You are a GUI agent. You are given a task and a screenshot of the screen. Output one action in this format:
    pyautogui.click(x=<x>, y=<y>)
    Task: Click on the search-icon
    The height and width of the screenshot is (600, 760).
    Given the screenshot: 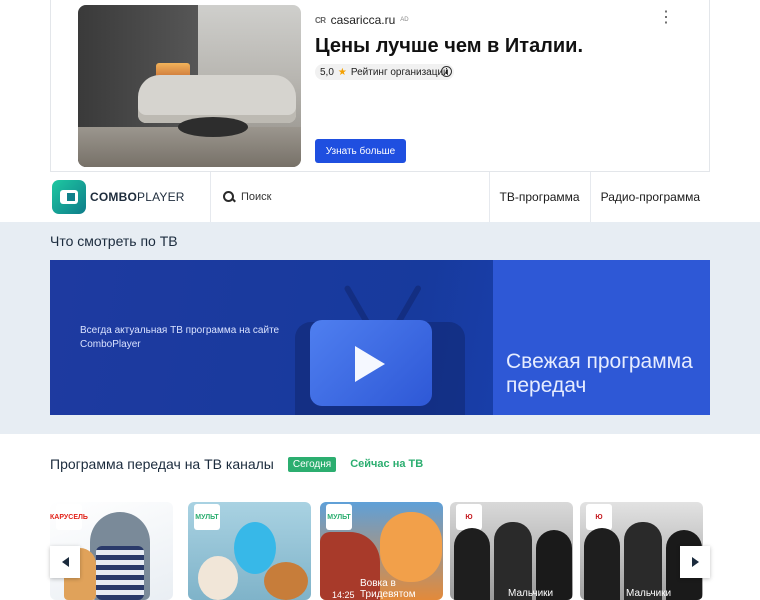 What is the action you would take?
    pyautogui.click(x=229, y=197)
    